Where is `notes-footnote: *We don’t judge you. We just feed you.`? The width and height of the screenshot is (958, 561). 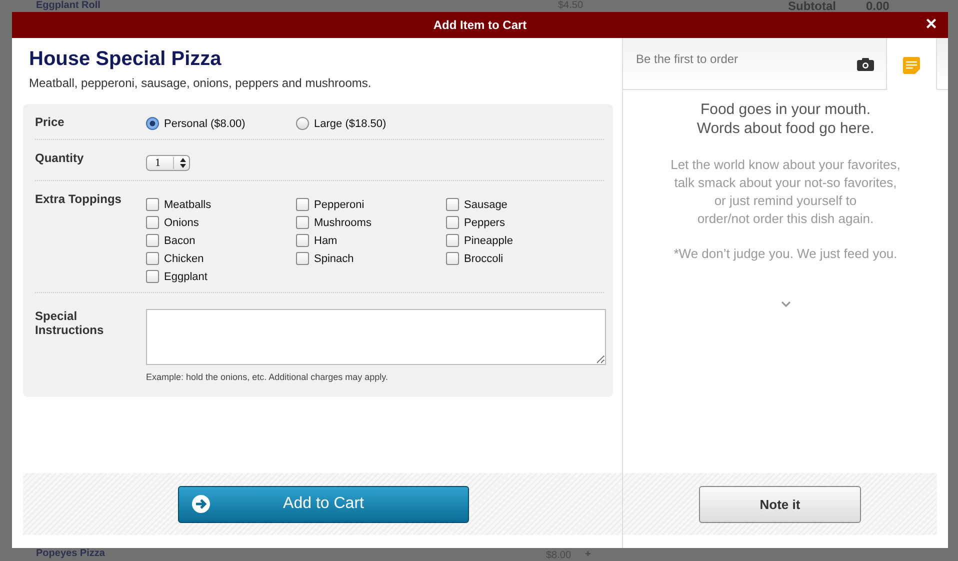 notes-footnote: *We don’t judge you. We just feed you. is located at coordinates (786, 254).